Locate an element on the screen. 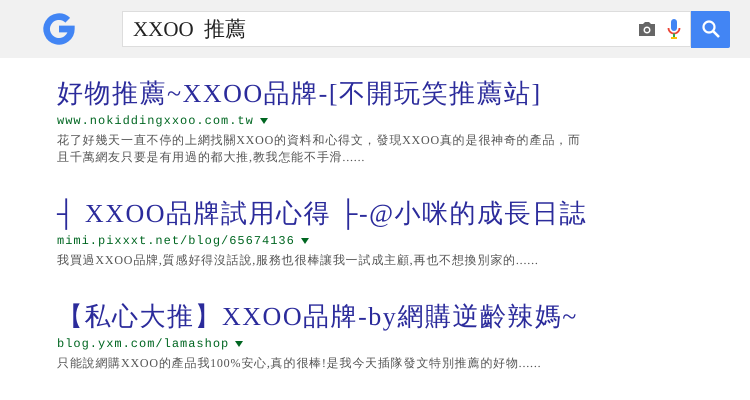 The height and width of the screenshot is (400, 750). result-title-link: 【私心大推】XXOO品牌-by網購逆齡辣媽~ is located at coordinates (317, 317).